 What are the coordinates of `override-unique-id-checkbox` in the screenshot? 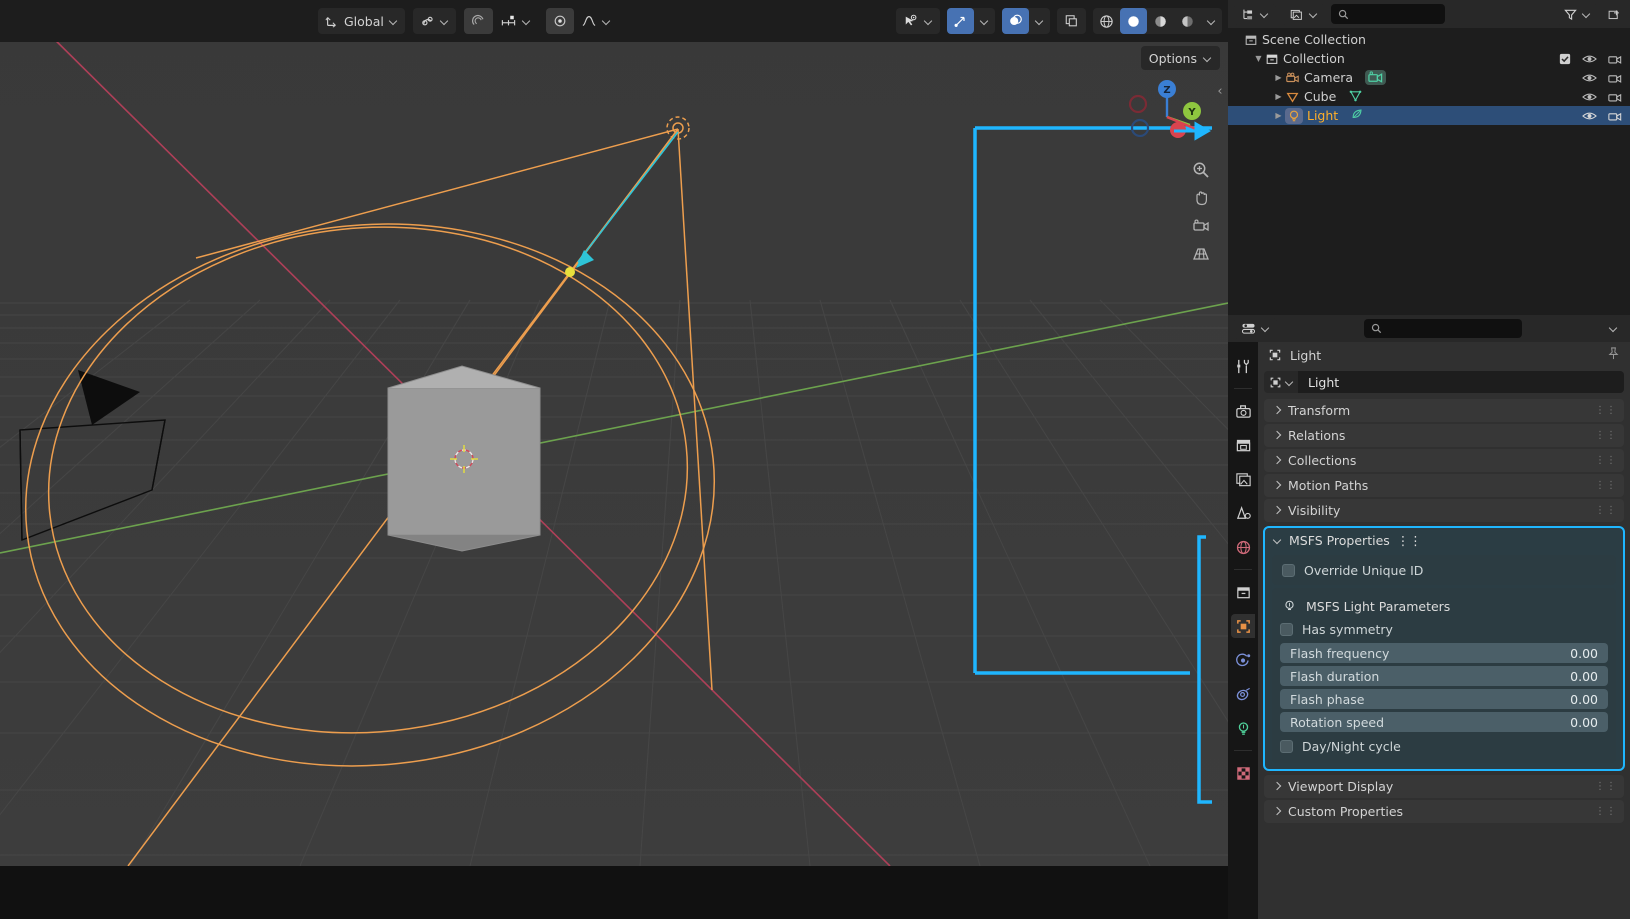 It's located at (1288, 570).